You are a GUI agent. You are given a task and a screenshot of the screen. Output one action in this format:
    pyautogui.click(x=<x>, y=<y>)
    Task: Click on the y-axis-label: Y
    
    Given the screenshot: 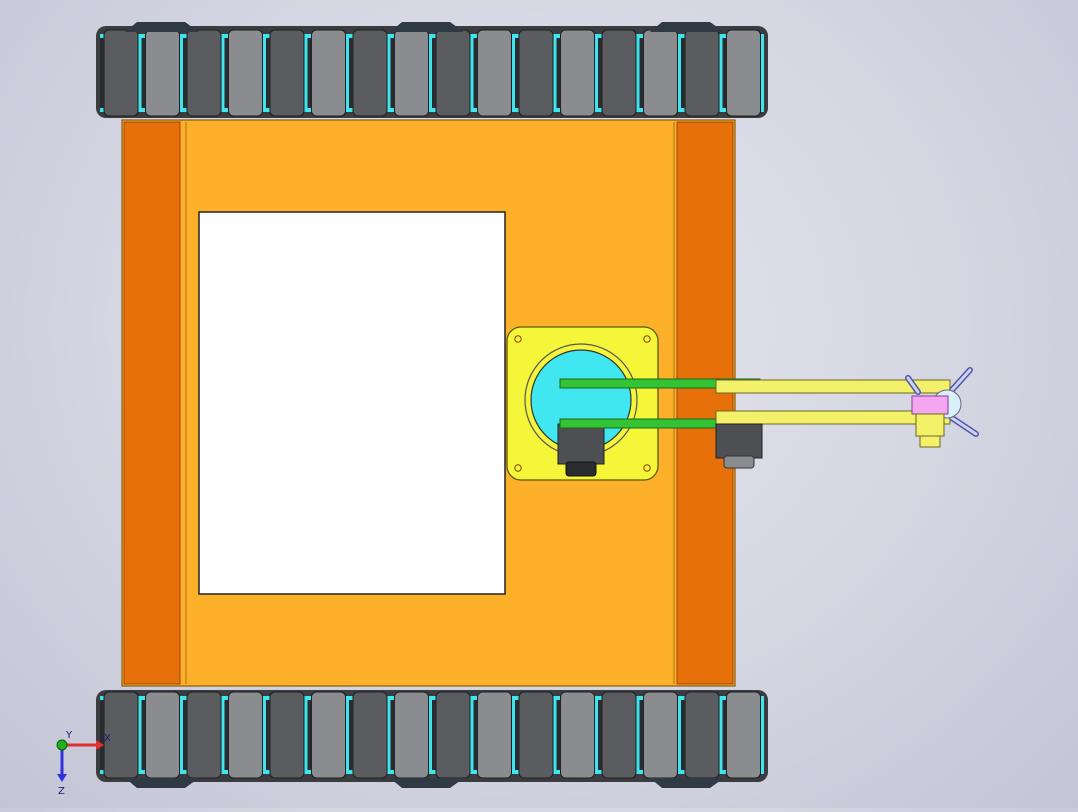 What is the action you would take?
    pyautogui.click(x=69, y=735)
    